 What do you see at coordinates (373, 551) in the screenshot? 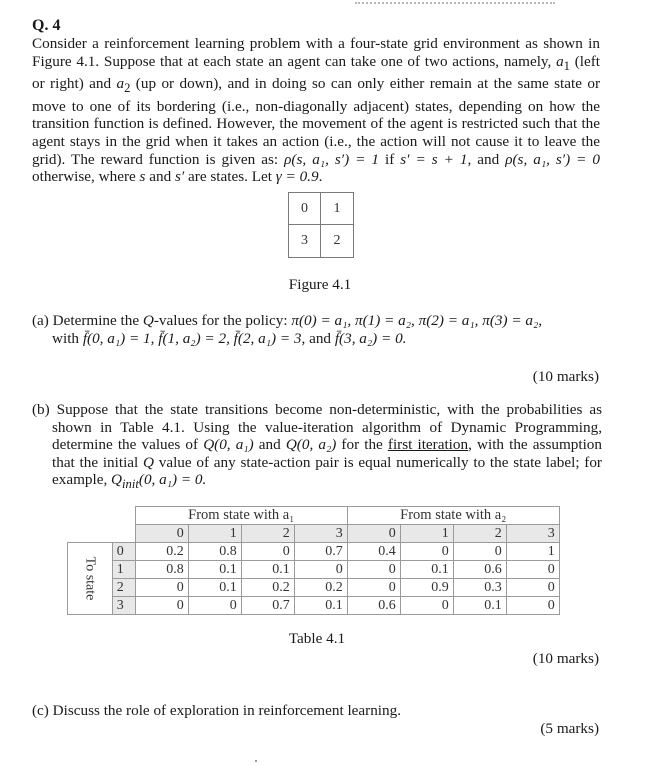
I see `table-cell: 0.4` at bounding box center [373, 551].